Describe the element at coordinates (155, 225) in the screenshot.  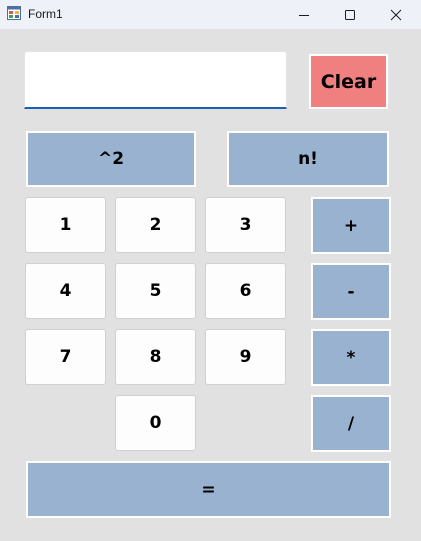
I see `digit-2-button: 2` at that location.